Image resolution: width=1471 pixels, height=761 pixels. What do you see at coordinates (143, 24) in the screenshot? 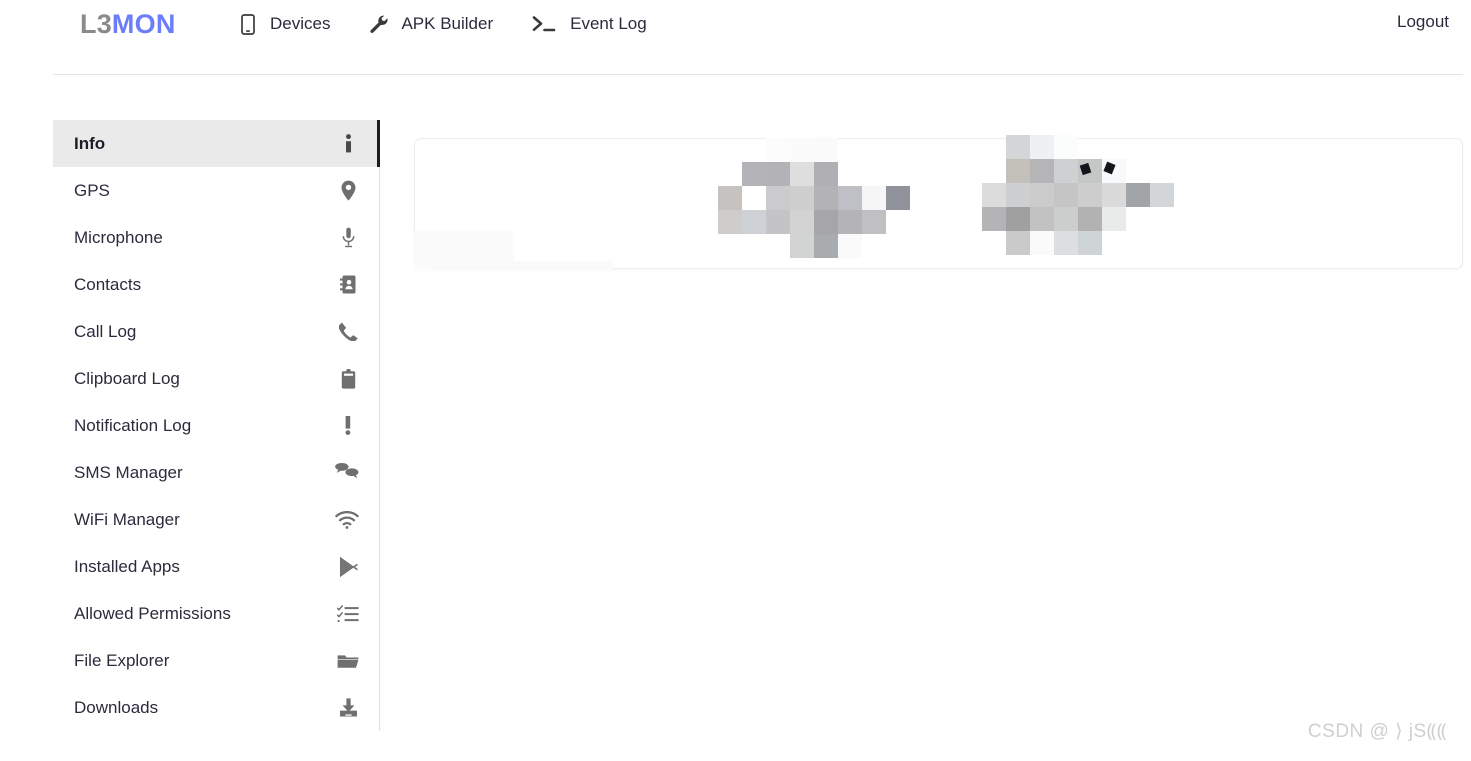
I see `logo-text-secondary: MON` at bounding box center [143, 24].